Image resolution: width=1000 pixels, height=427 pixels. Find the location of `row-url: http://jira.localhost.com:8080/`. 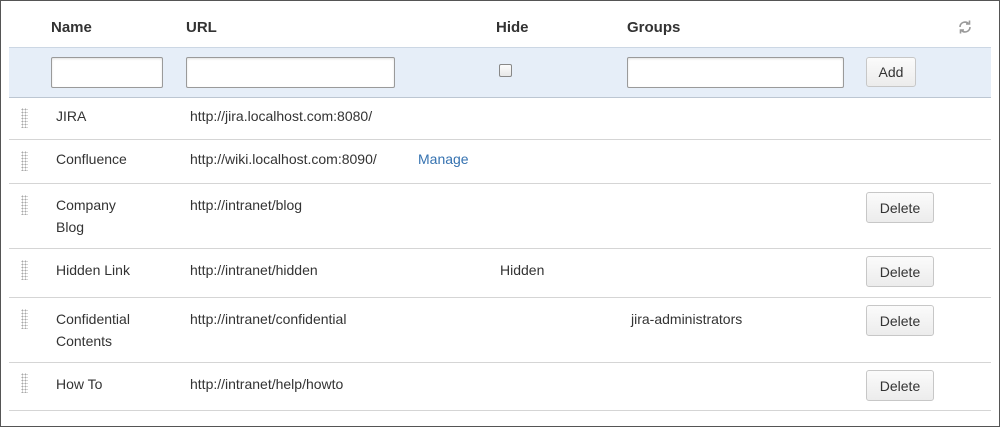

row-url: http://jira.localhost.com:8080/ is located at coordinates (281, 116).